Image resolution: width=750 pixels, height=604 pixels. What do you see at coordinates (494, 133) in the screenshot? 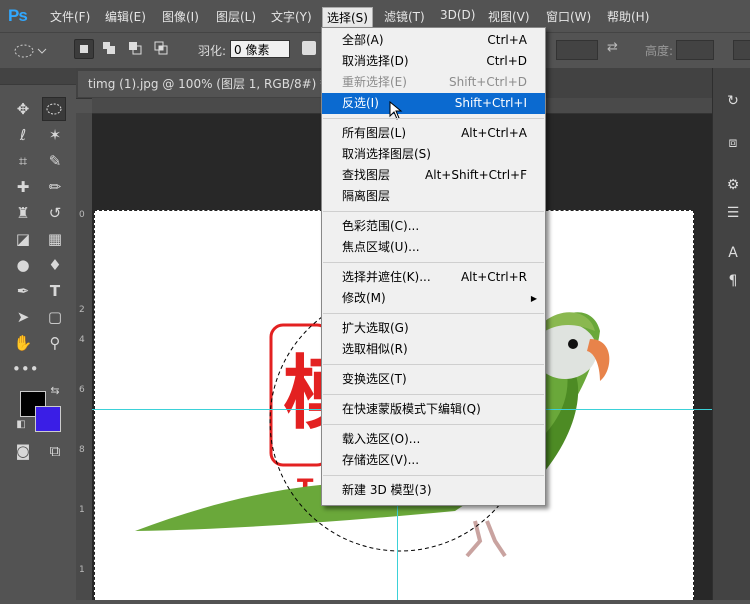
I see `menu-item-shortcut: Alt+Ctrl+A` at bounding box center [494, 133].